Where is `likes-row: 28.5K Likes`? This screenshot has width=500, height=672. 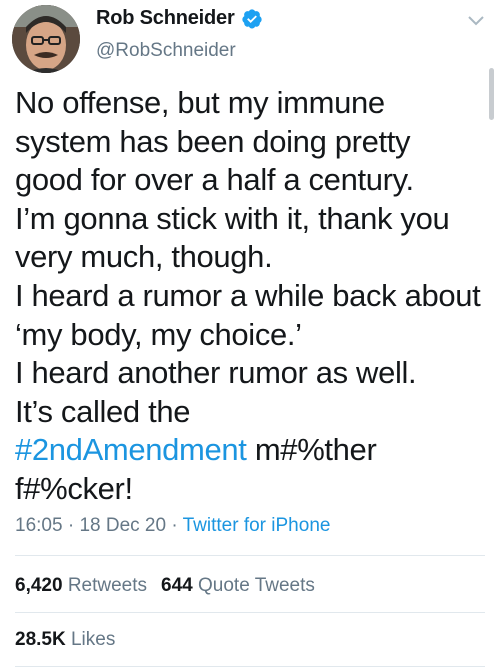 likes-row: 28.5K Likes is located at coordinates (65, 640).